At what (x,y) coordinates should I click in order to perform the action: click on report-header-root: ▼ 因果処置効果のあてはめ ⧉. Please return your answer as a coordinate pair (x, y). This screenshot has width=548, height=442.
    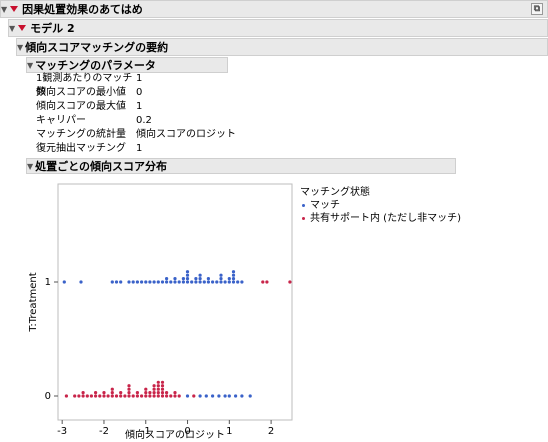
    Looking at the image, I should click on (274, 9).